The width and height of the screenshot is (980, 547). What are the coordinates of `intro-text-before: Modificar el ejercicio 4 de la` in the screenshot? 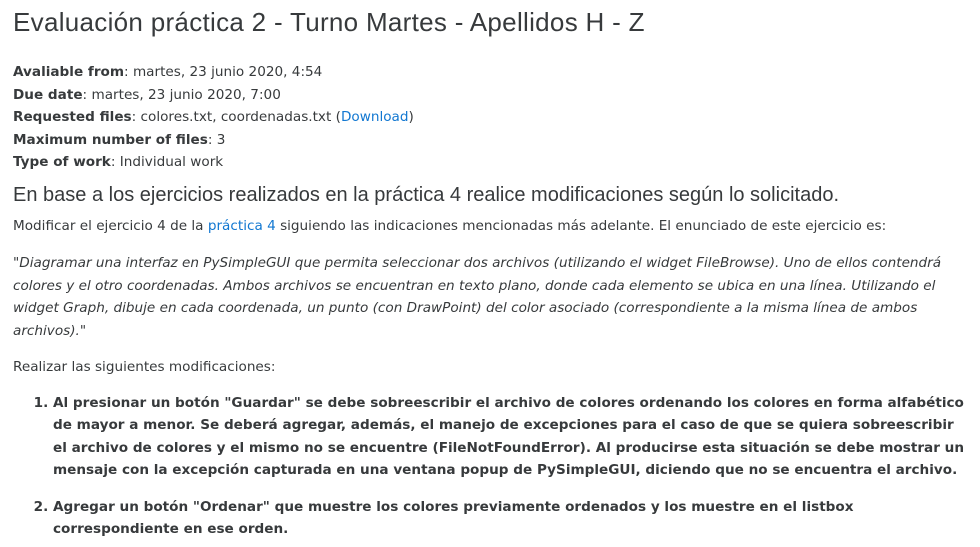 It's located at (110, 225).